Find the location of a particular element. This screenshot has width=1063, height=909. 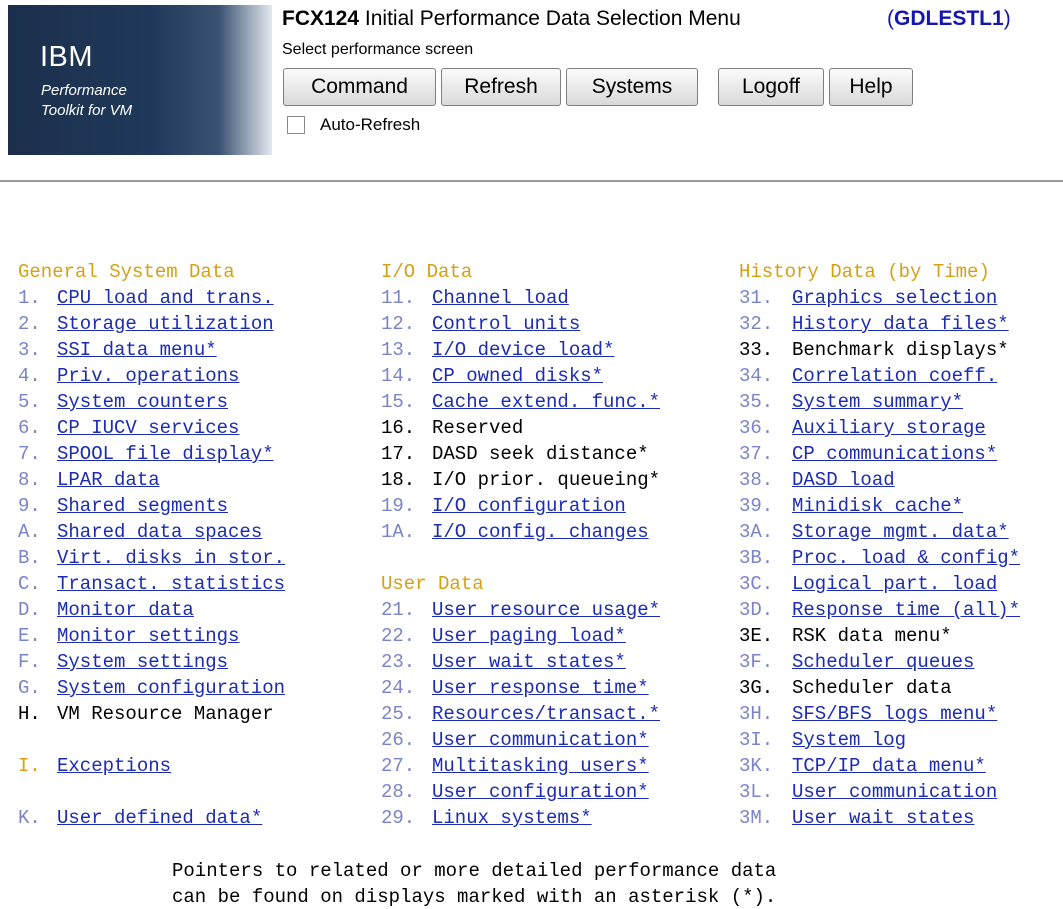

menu-item: 3A. Storage mgmt. data* is located at coordinates (874, 532).